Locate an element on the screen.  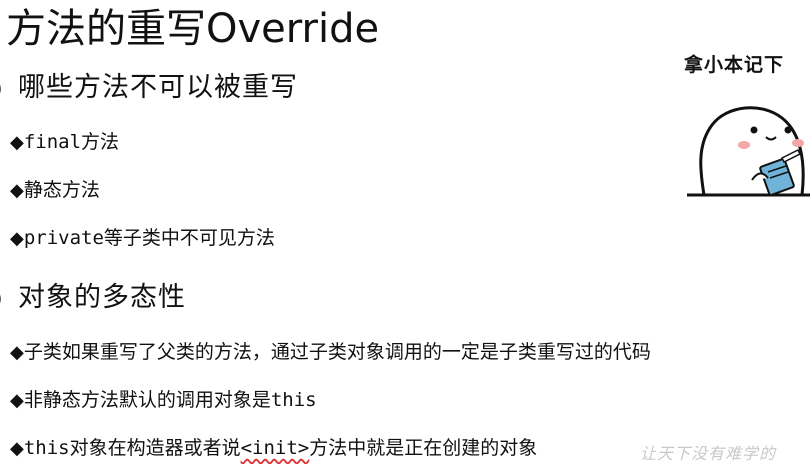
section-heading-2: )对象的多态性 is located at coordinates (93, 299).